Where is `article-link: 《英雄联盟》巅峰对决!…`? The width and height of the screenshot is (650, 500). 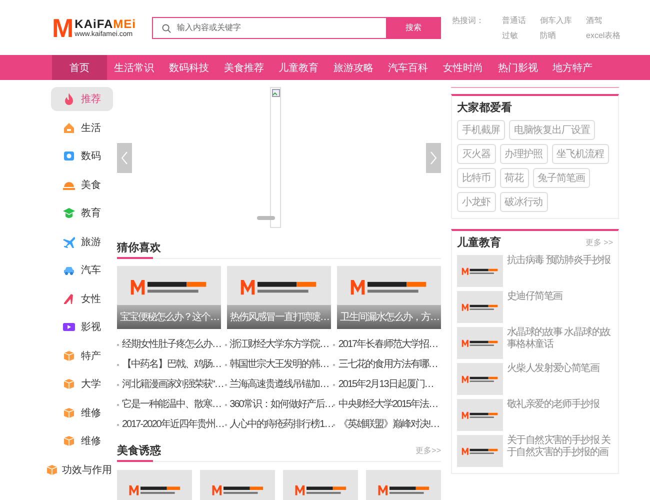
article-link: 《英雄联盟》巅峰对决!… is located at coordinates (389, 424).